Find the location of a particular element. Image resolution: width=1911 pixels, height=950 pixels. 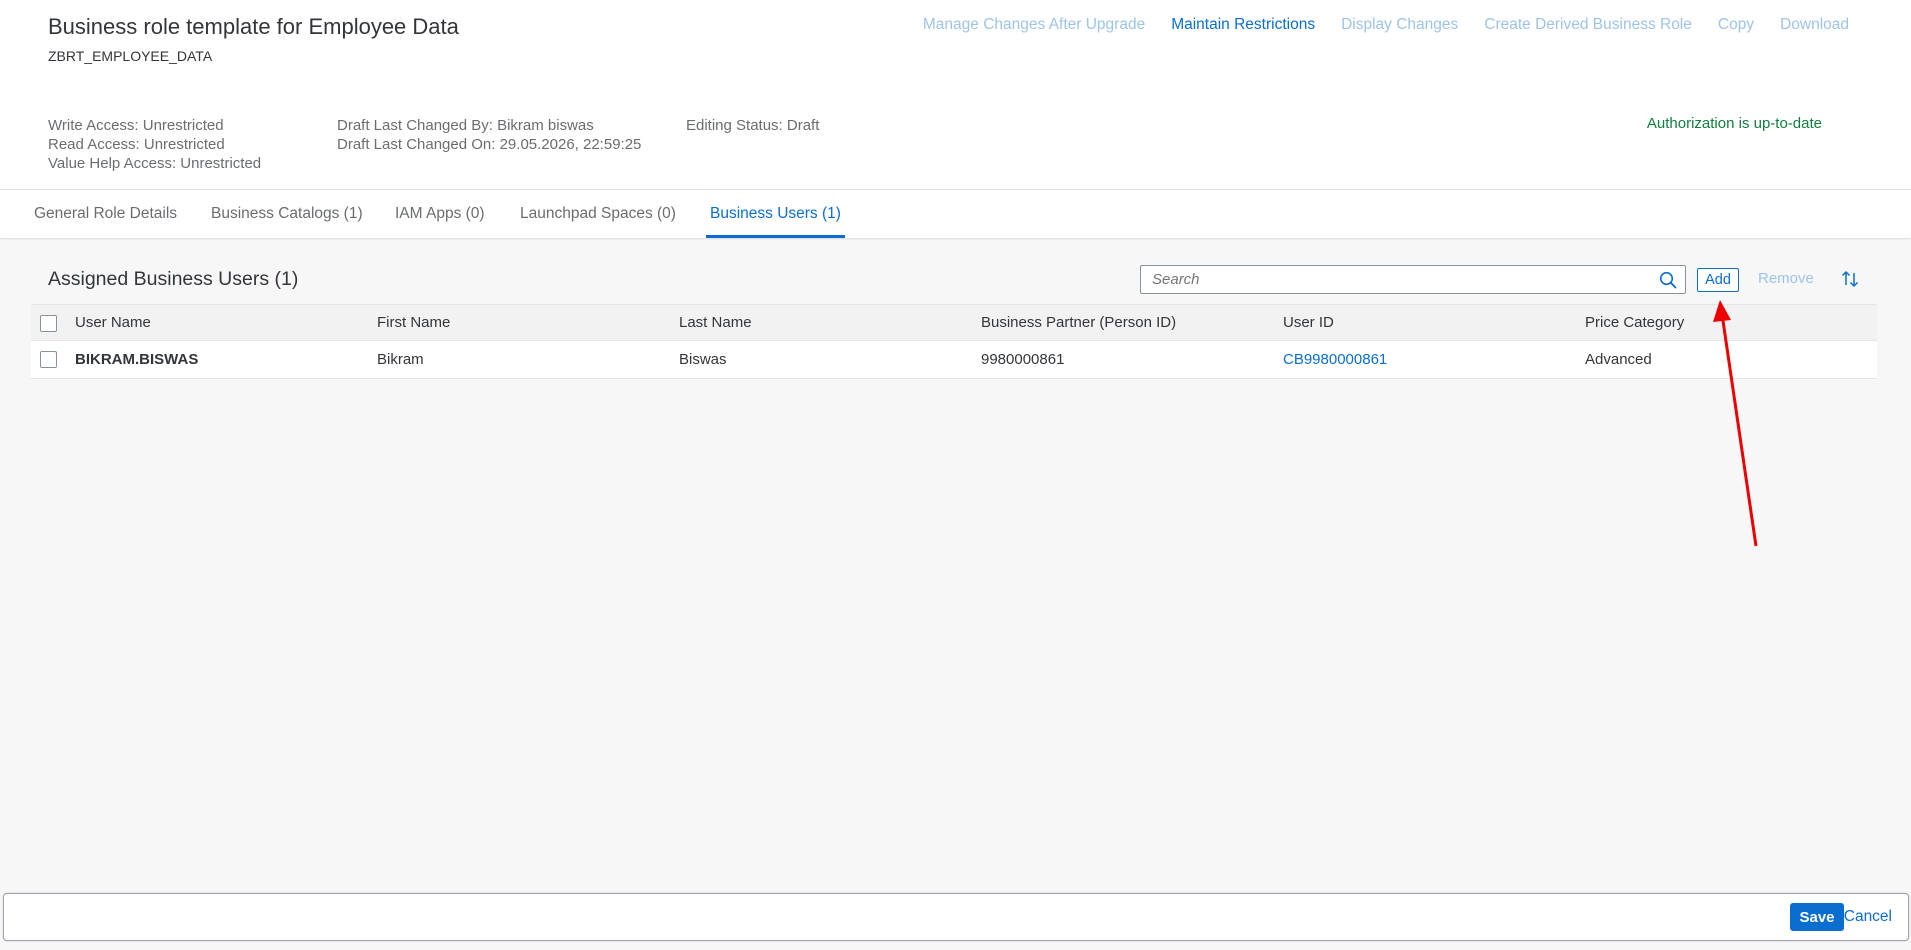

tab-iam-apps: IAM Apps (0) is located at coordinates (440, 214).